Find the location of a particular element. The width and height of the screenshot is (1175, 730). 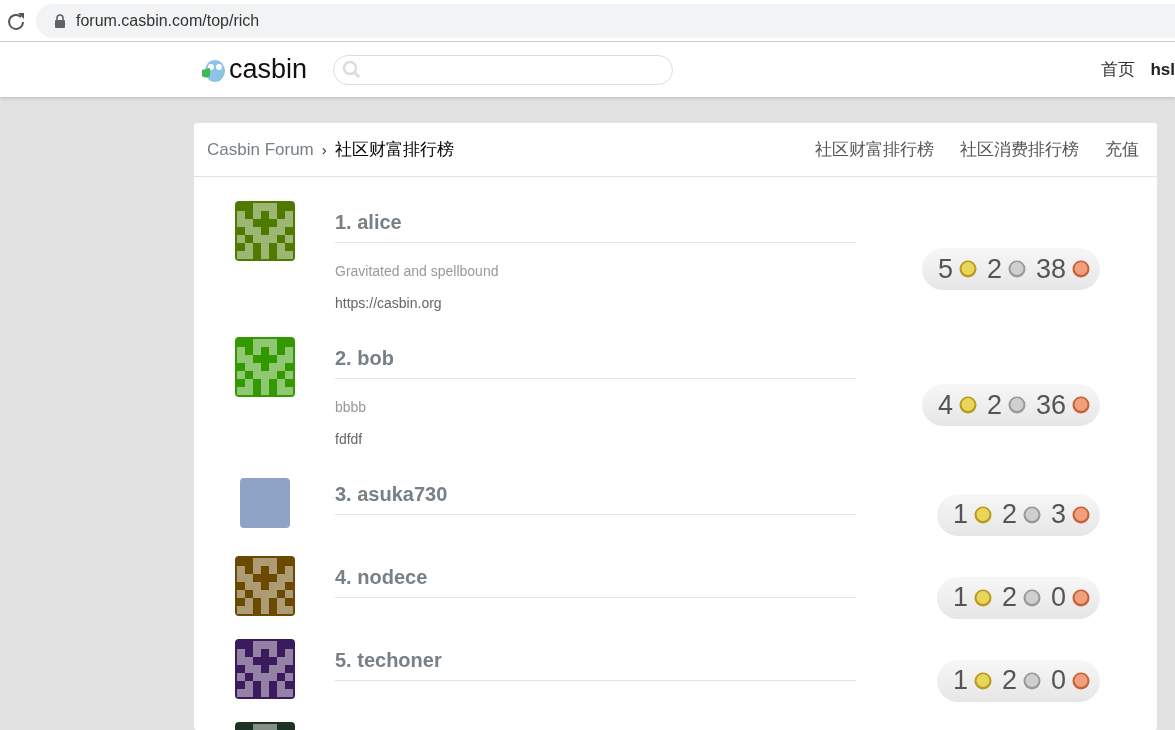

username-link: 1. alice is located at coordinates (595, 222).